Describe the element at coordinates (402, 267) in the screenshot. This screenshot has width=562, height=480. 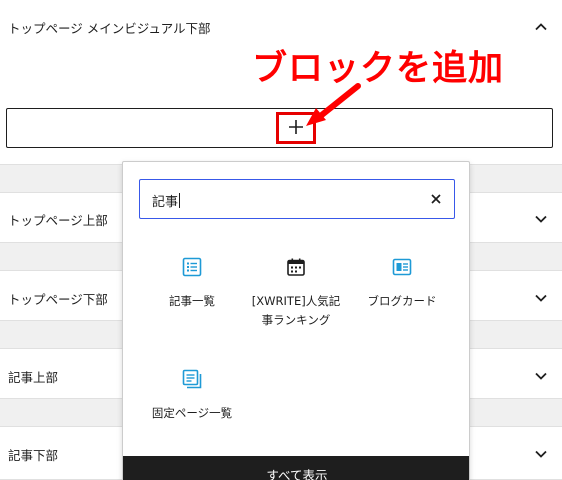
I see `card-icon` at that location.